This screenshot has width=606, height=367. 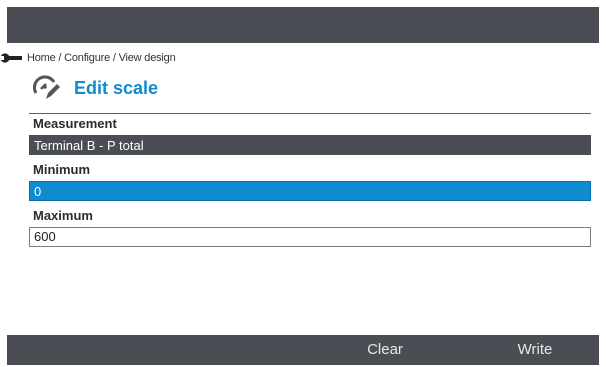 What do you see at coordinates (303, 25) in the screenshot?
I see `top-bar` at bounding box center [303, 25].